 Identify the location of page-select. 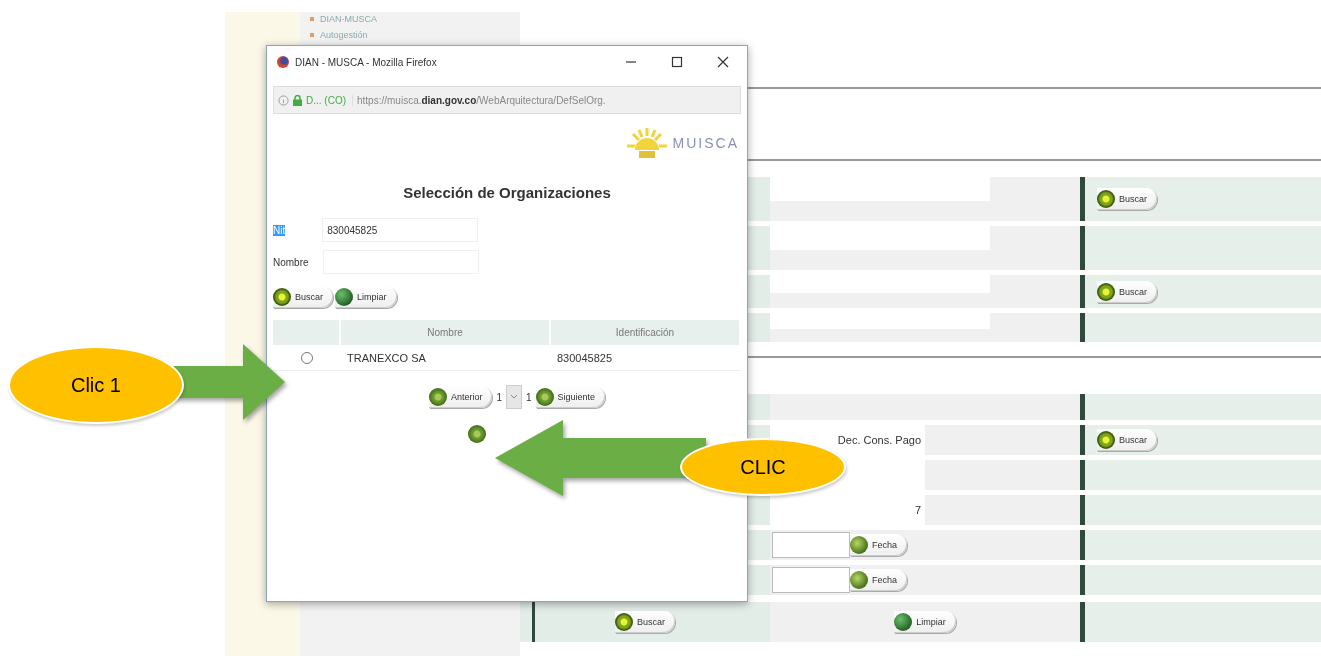
(514, 397).